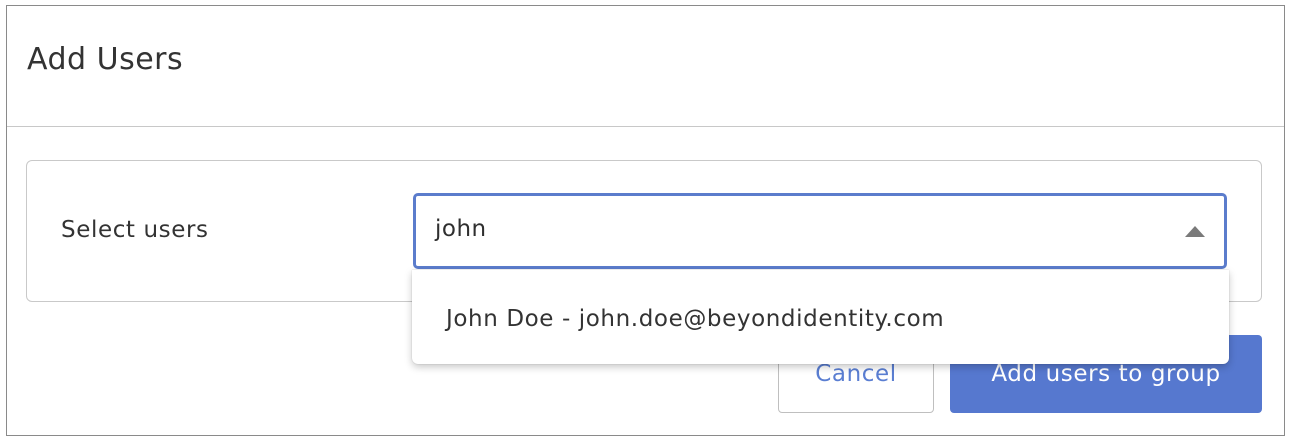 Image resolution: width=1291 pixels, height=441 pixels. Describe the element at coordinates (1195, 231) in the screenshot. I see `caret-up-icon` at that location.